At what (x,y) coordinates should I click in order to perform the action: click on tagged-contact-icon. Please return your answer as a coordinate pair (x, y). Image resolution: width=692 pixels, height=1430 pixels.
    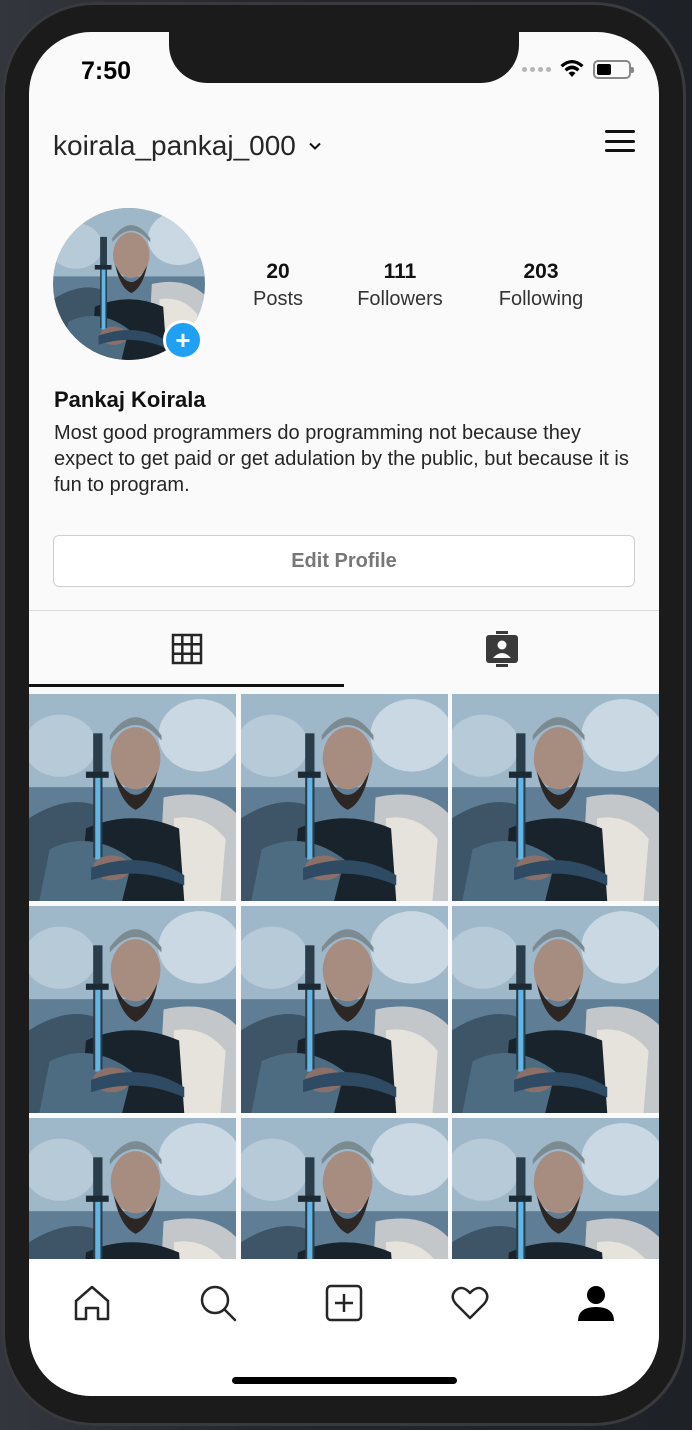
    Looking at the image, I should click on (501, 649).